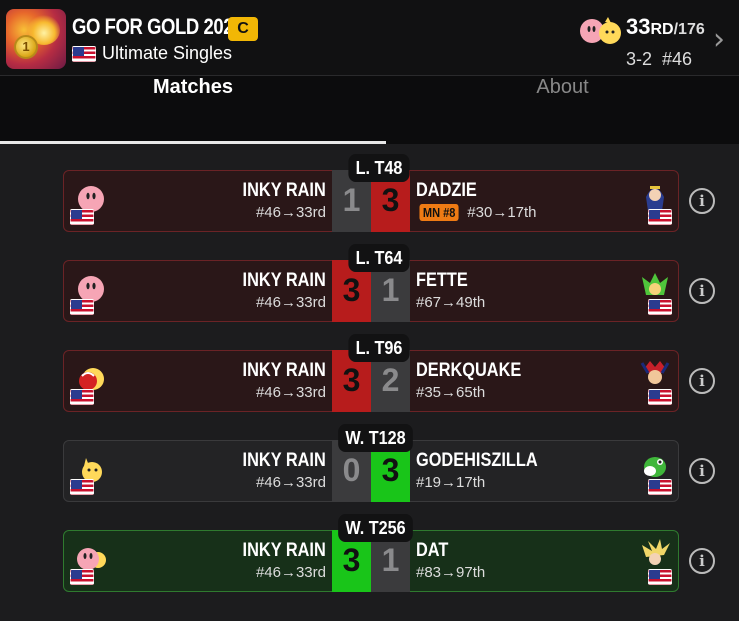  What do you see at coordinates (432, 551) in the screenshot?
I see `opponent-name: DAT` at bounding box center [432, 551].